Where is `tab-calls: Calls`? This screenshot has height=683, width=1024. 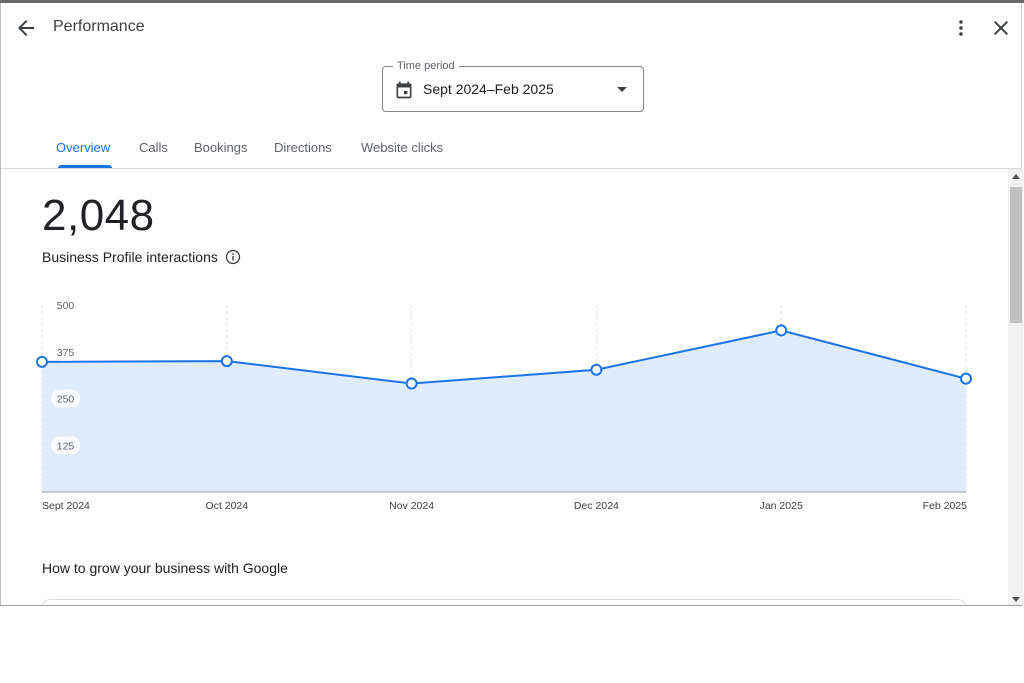
tab-calls: Calls is located at coordinates (153, 147).